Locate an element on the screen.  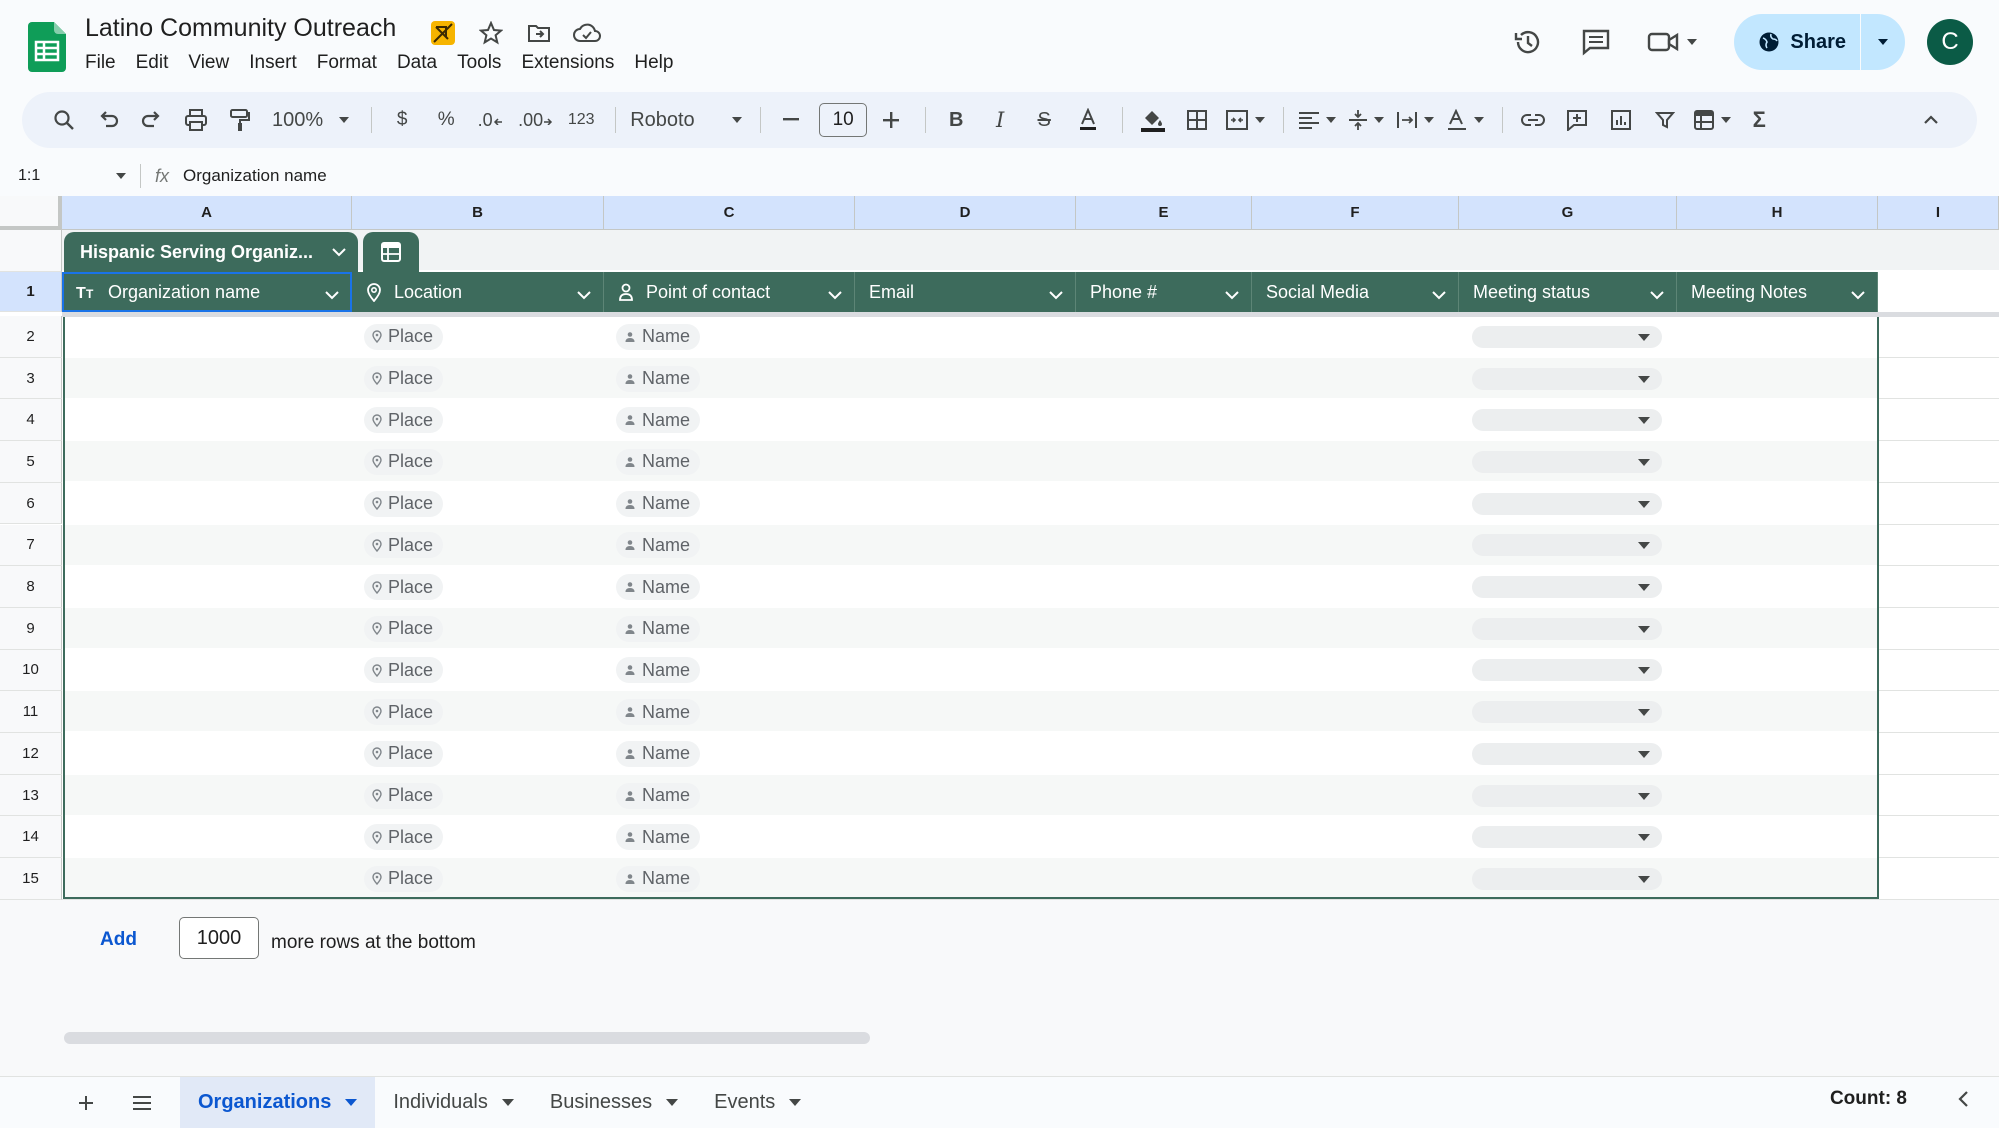
redo-icon is located at coordinates (152, 120).